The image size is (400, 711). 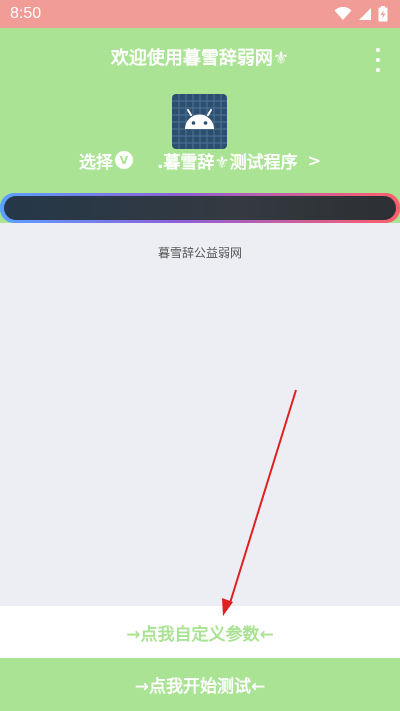 I want to click on wifi-icon, so click(x=343, y=13).